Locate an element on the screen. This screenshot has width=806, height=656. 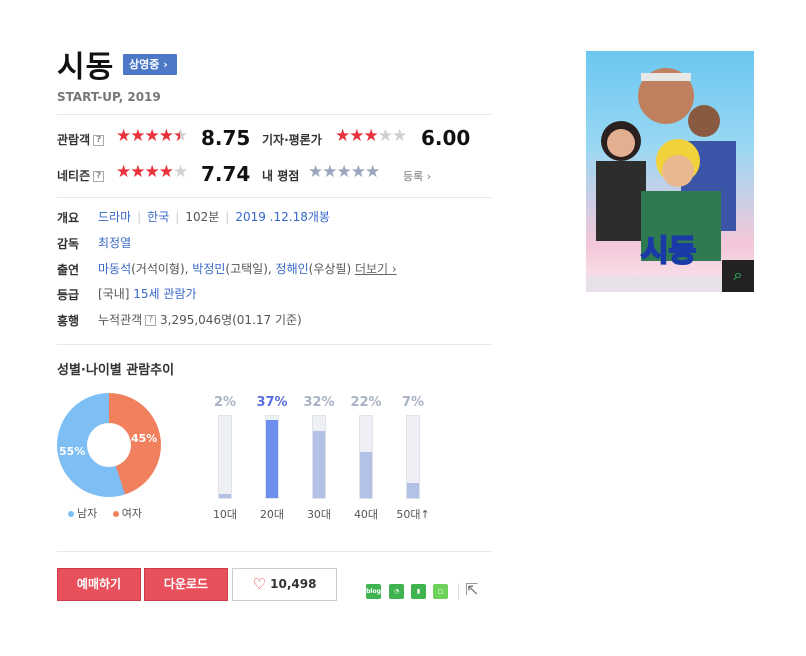
age-label: 30대 is located at coordinates (319, 514).